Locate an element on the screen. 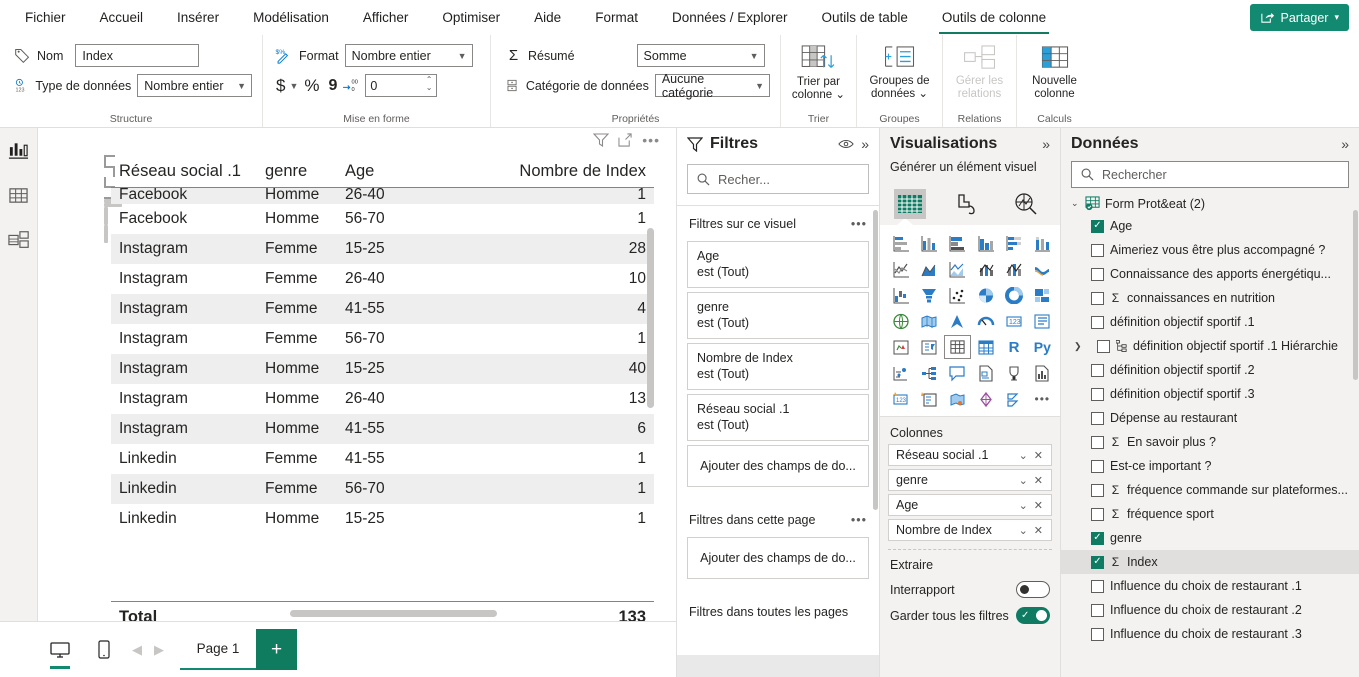 This screenshot has height=677, width=1359. table-row: Linkedin Homme 15-25 1 is located at coordinates (382, 519).